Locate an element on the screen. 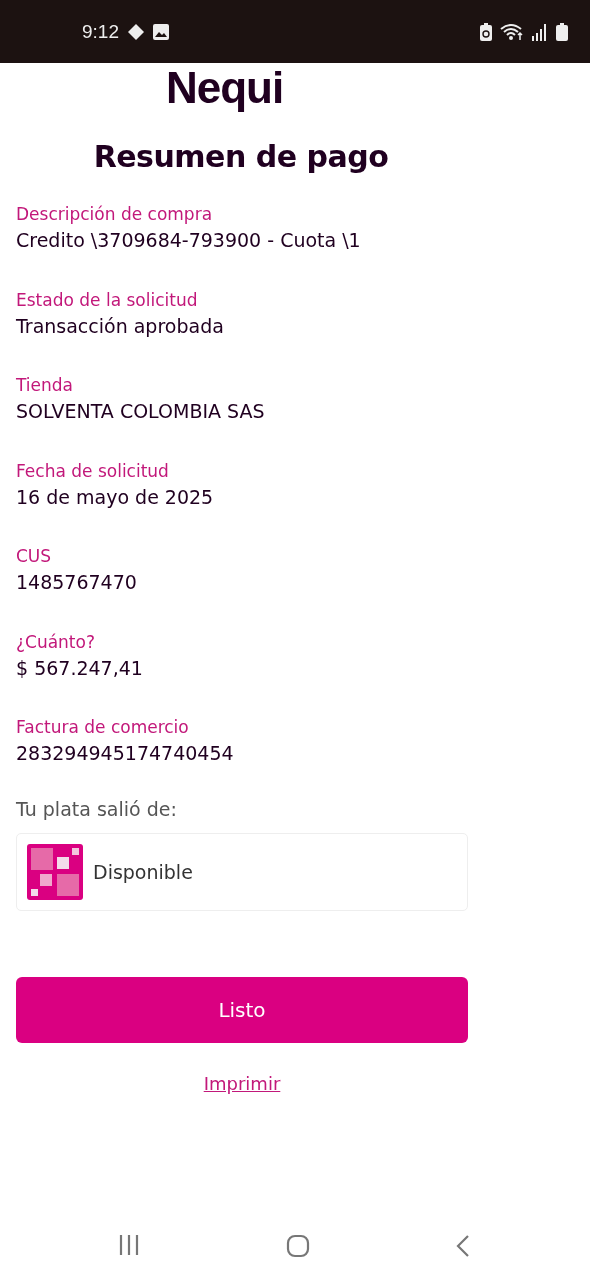 Image resolution: width=590 pixels, height=1280 pixels. field-label: Estado de la solicitud is located at coordinates (107, 300).